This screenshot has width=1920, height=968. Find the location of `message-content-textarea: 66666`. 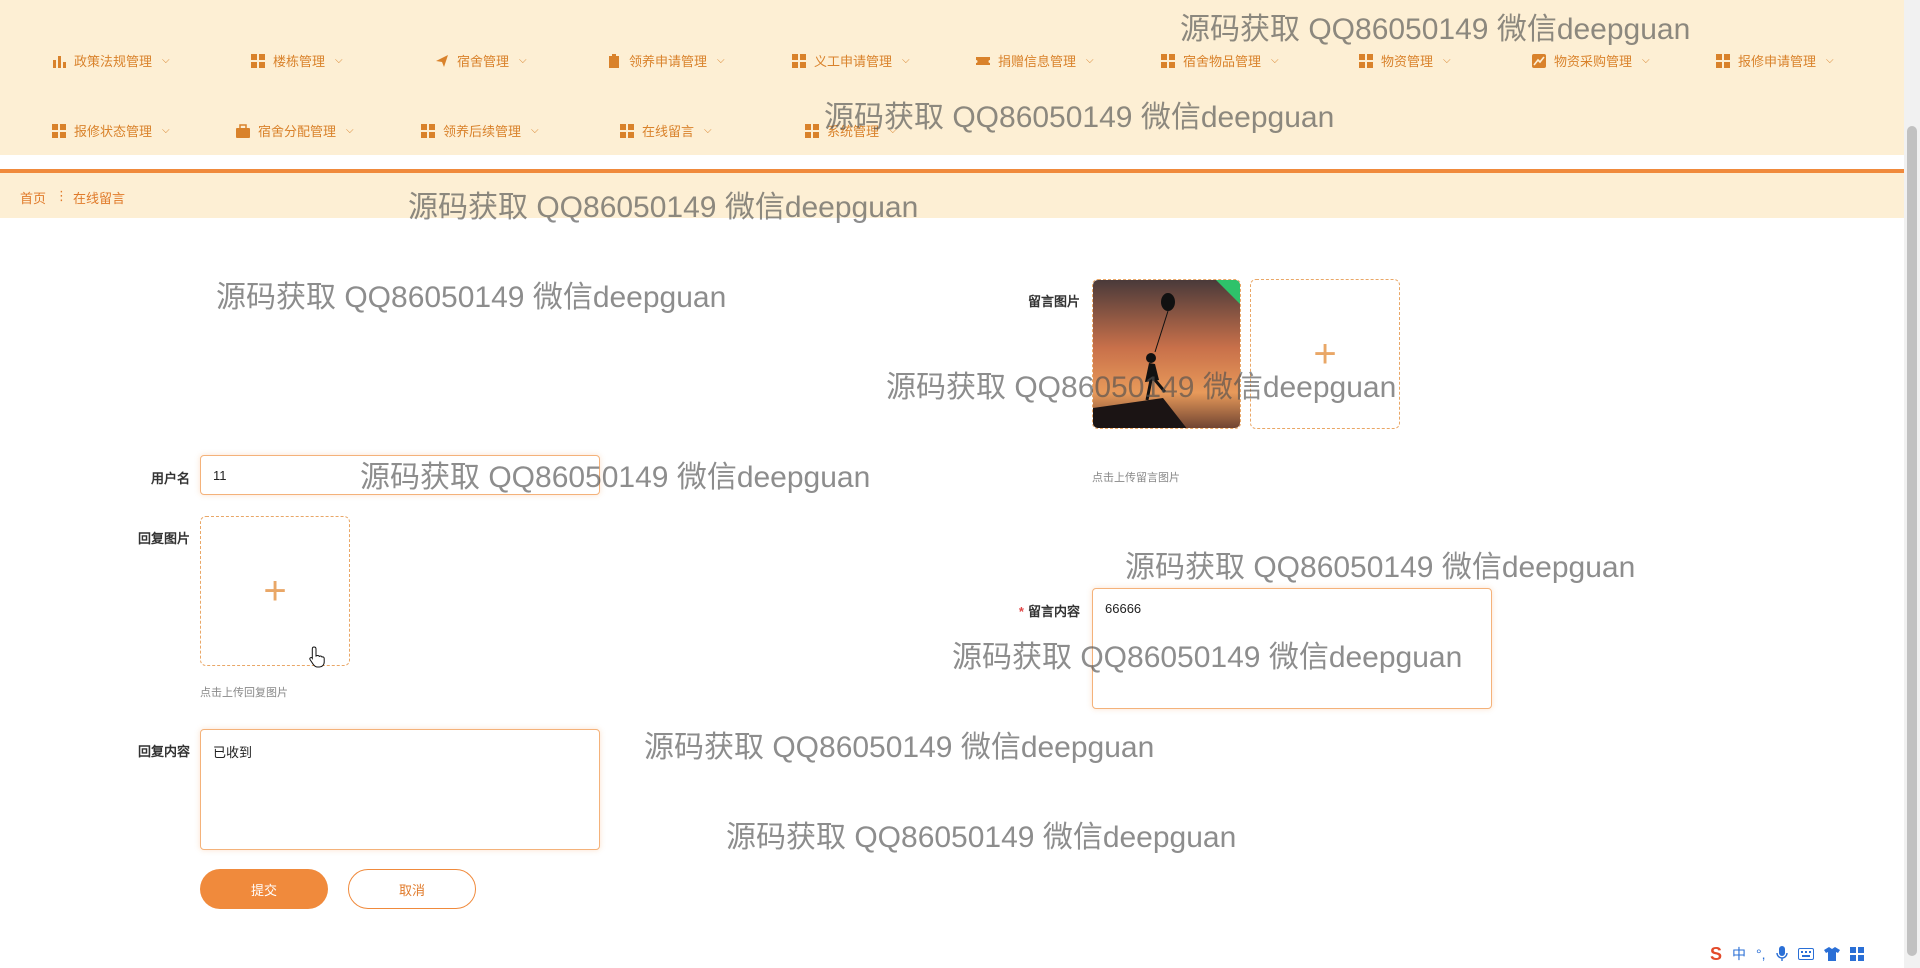

message-content-textarea: 66666 is located at coordinates (1292, 648).